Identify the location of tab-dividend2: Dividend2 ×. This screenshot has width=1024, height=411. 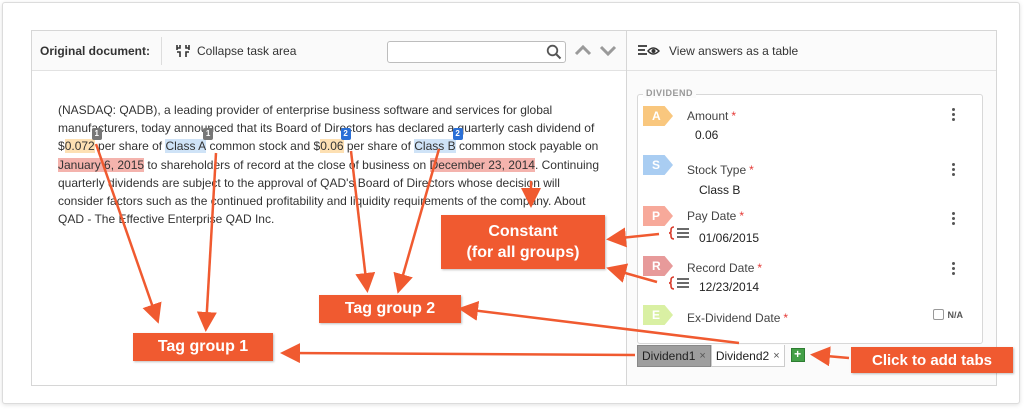
(747, 356).